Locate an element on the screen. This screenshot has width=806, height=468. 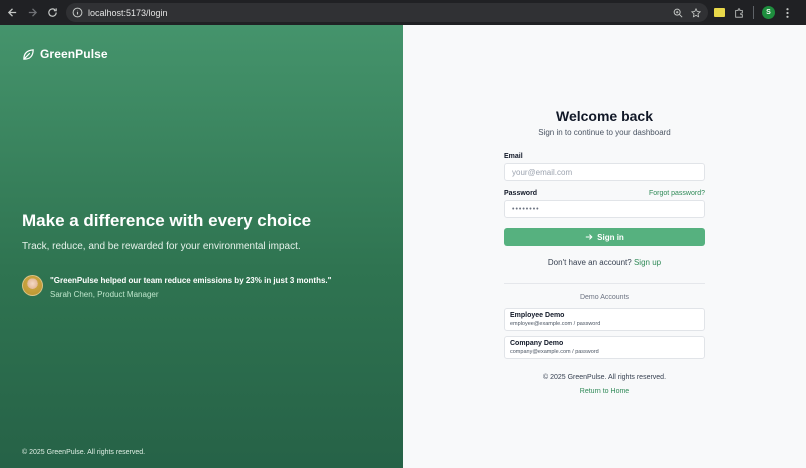
password-label: Password is located at coordinates (521, 193).